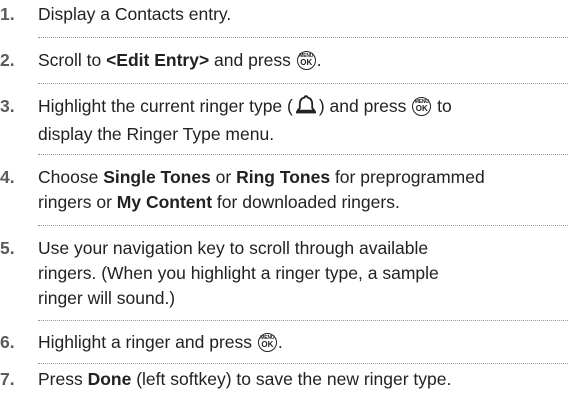 The width and height of the screenshot is (570, 393). Describe the element at coordinates (63, 379) in the screenshot. I see `step-text-part: Press` at that location.